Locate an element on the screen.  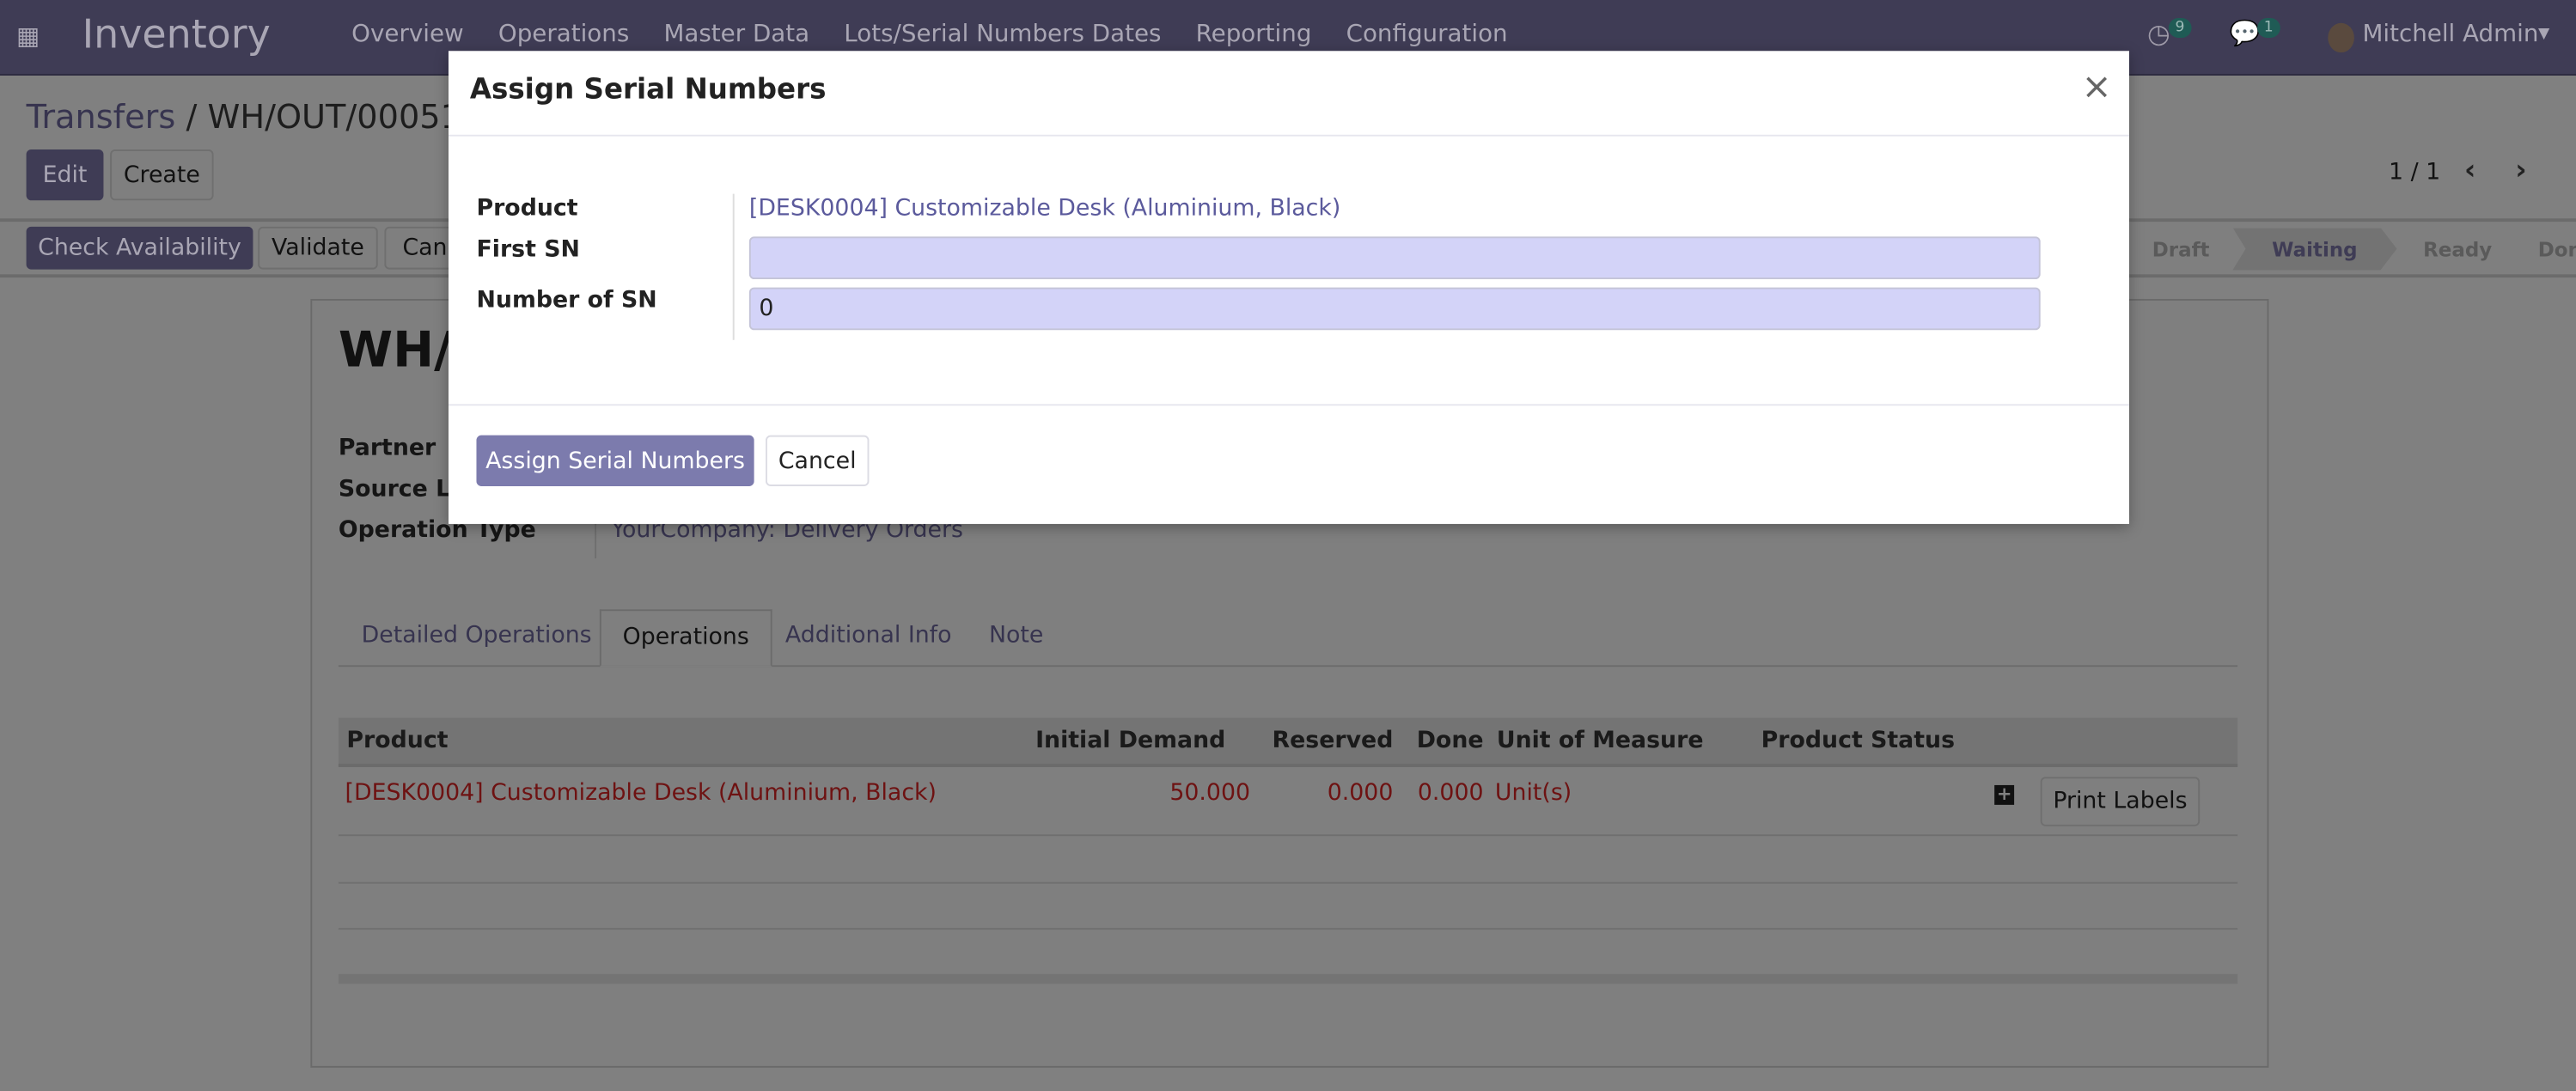
first-sn-label: First SN is located at coordinates (528, 249).